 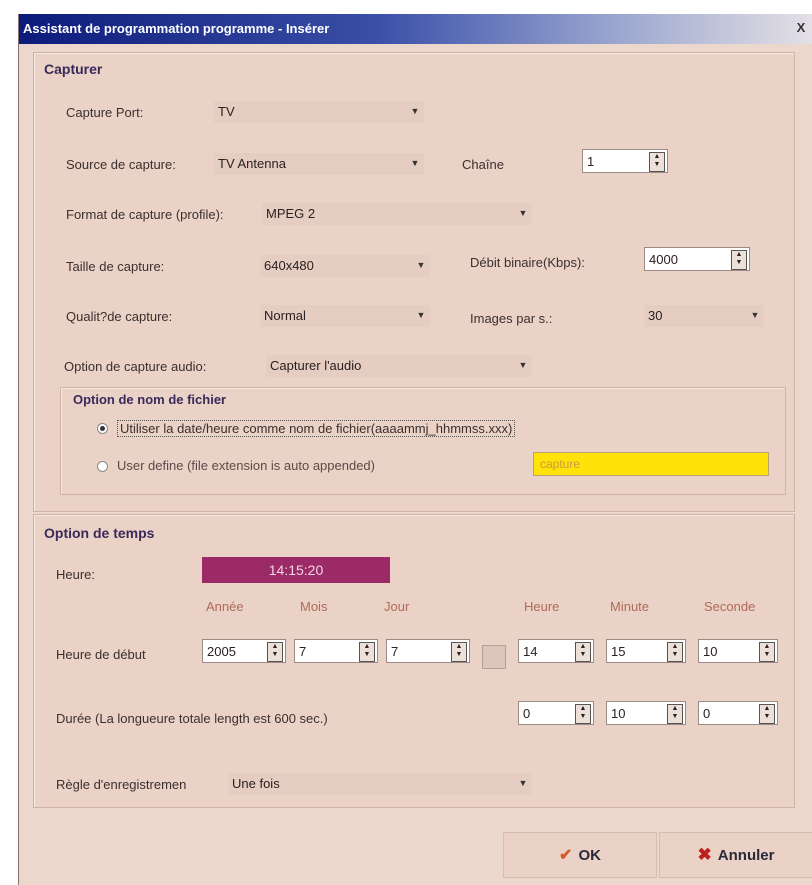 I want to click on col-year: Année, so click(x=225, y=606).